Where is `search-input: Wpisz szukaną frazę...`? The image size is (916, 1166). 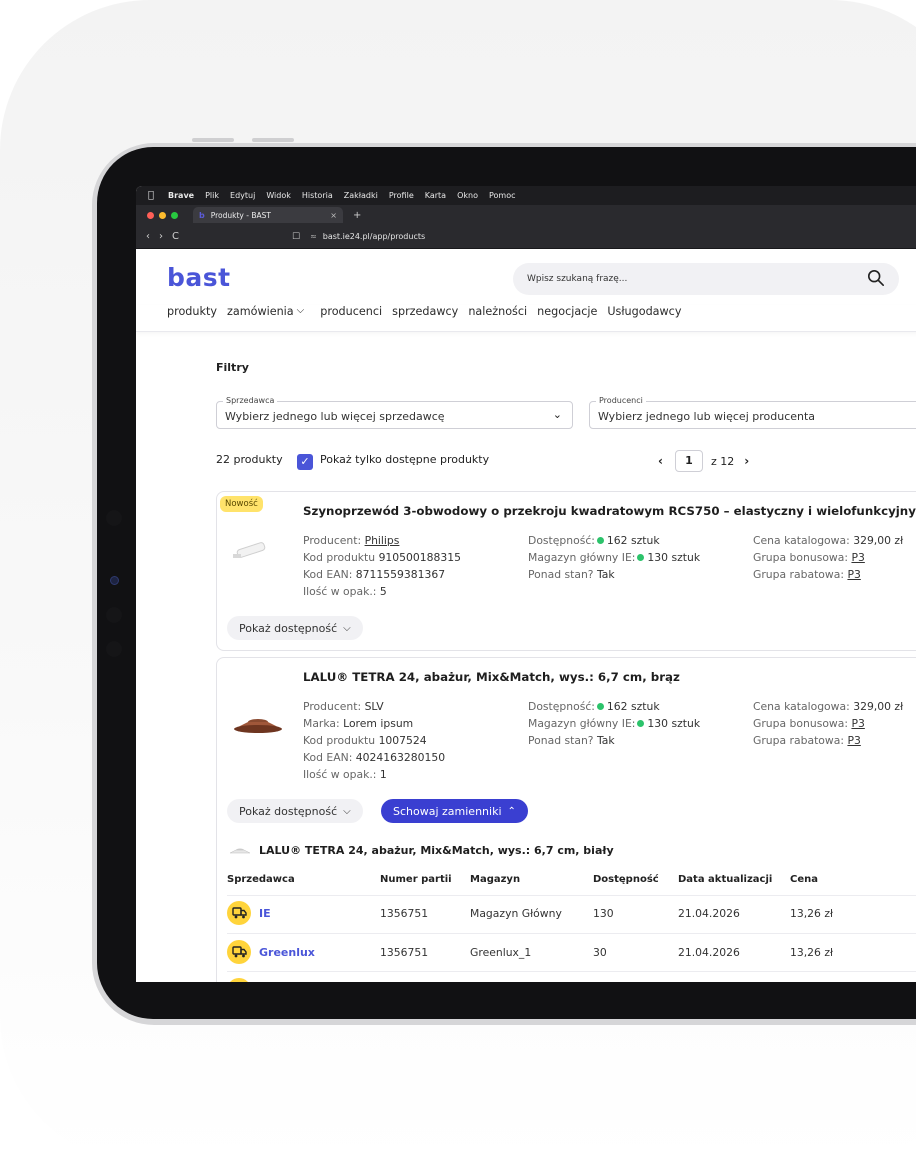
search-input: Wpisz szukaną frazę... is located at coordinates (706, 279).